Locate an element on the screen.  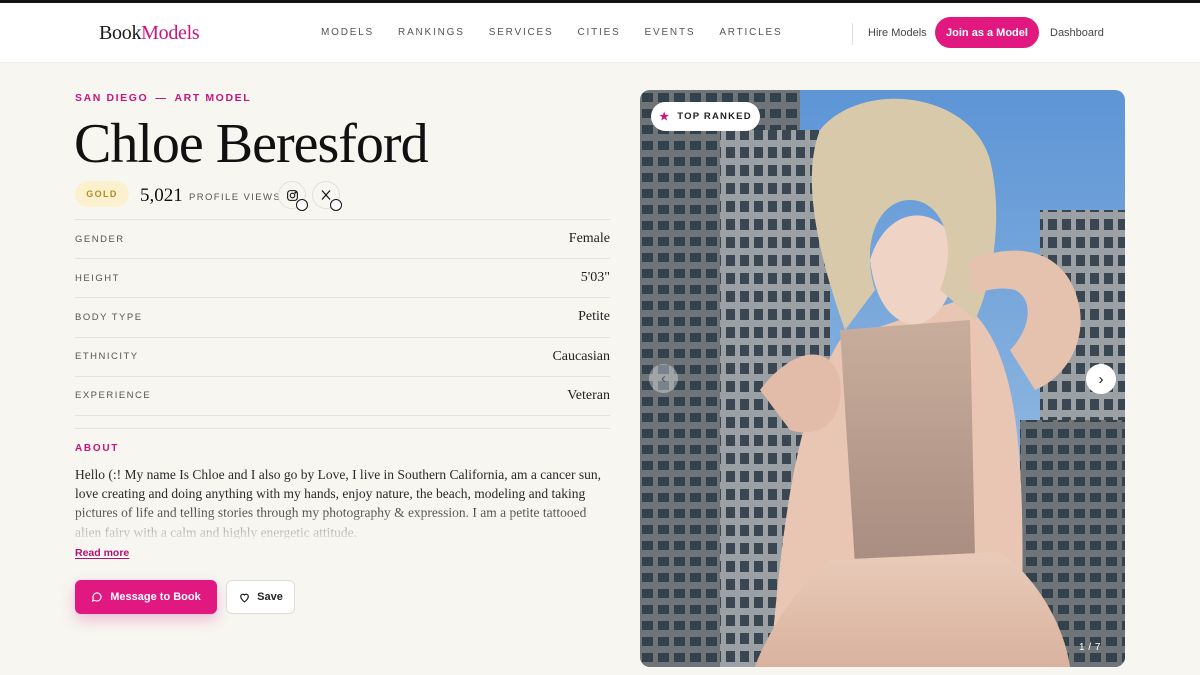
save-button: Save is located at coordinates (260, 597).